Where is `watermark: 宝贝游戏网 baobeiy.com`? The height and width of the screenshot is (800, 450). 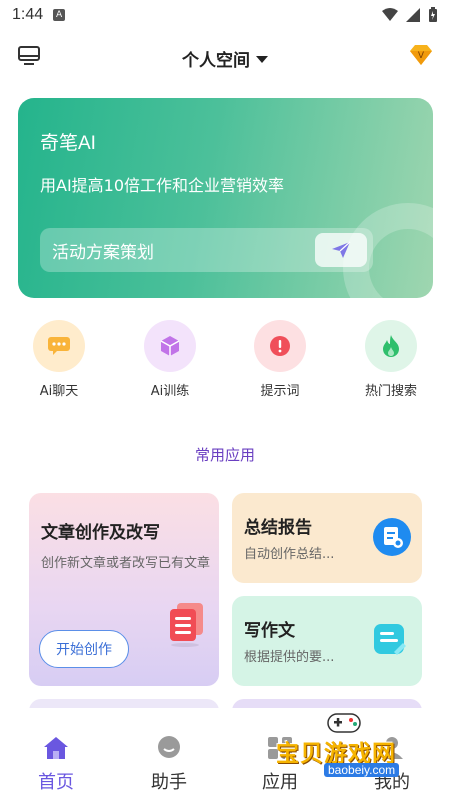 watermark: 宝贝游戏网 baobeiy.com is located at coordinates (353, 748).